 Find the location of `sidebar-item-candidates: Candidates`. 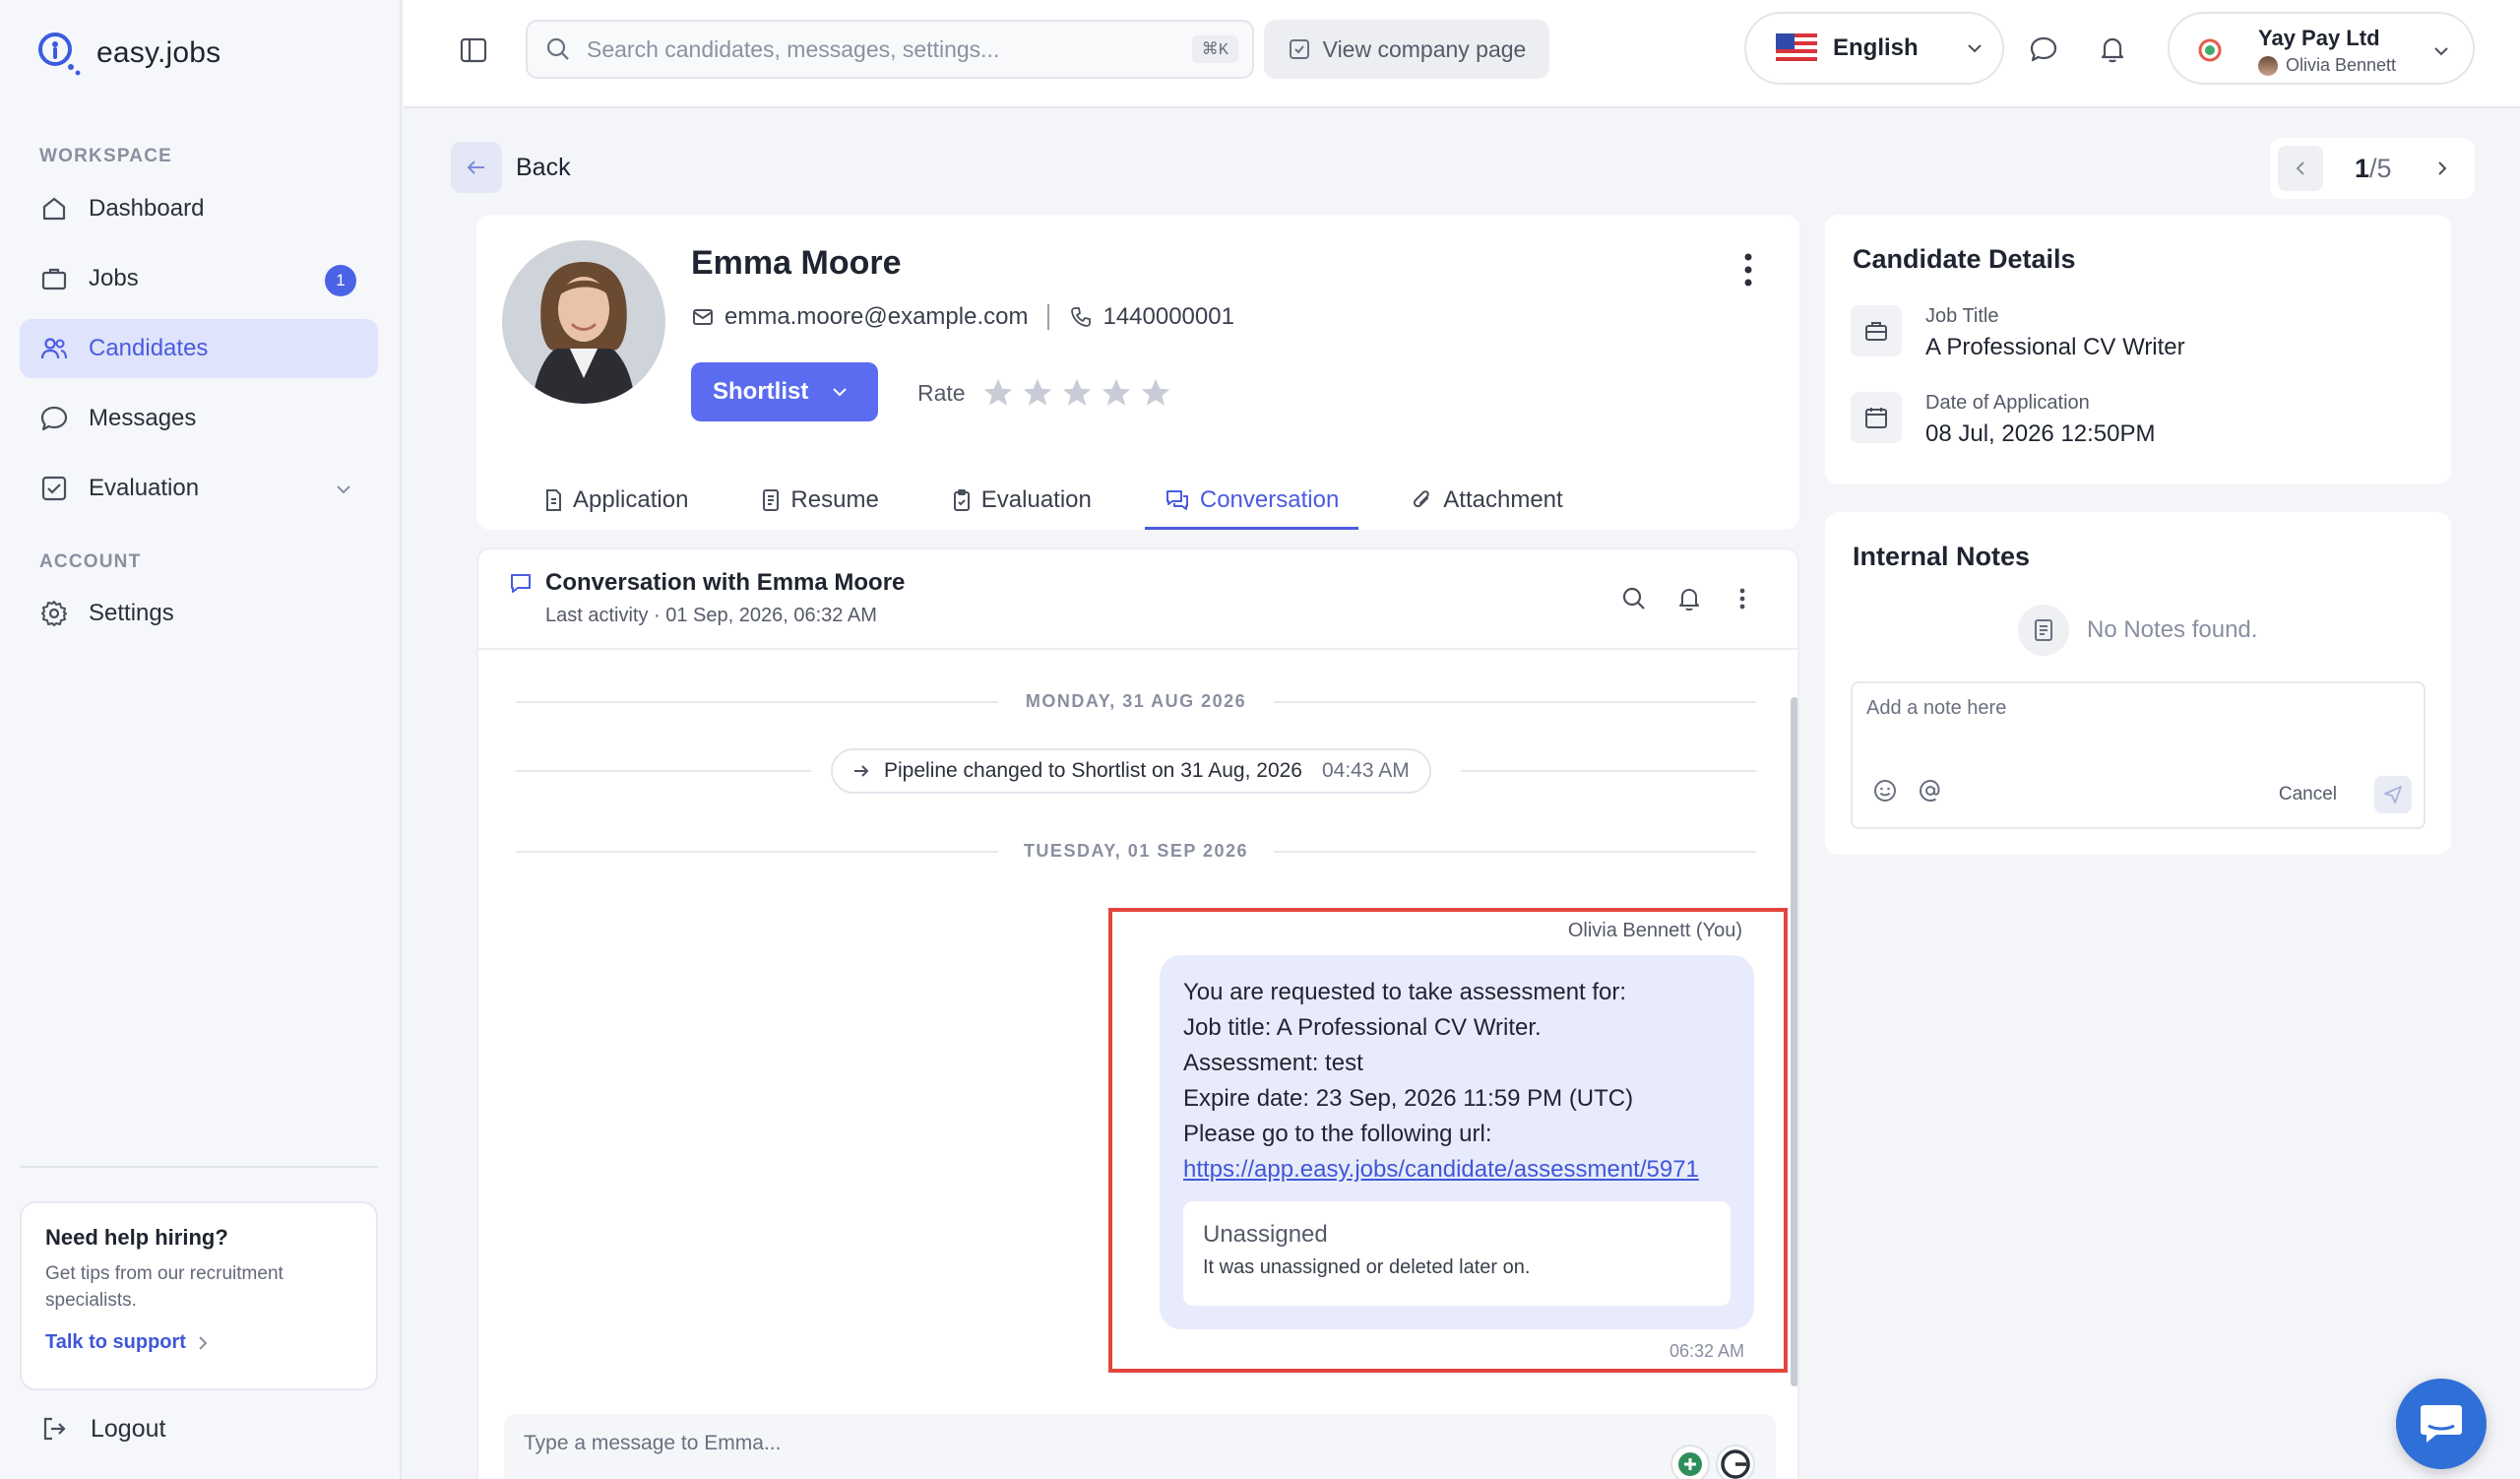

sidebar-item-candidates: Candidates is located at coordinates (199, 348).